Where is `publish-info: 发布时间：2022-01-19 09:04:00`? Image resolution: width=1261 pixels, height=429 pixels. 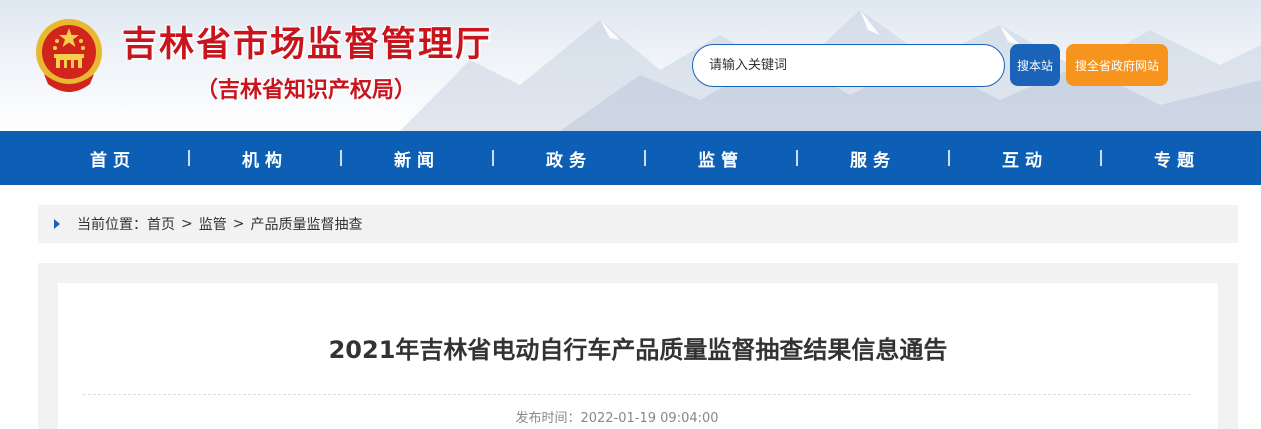 publish-info: 发布时间：2022-01-19 09:04:00 is located at coordinates (617, 416).